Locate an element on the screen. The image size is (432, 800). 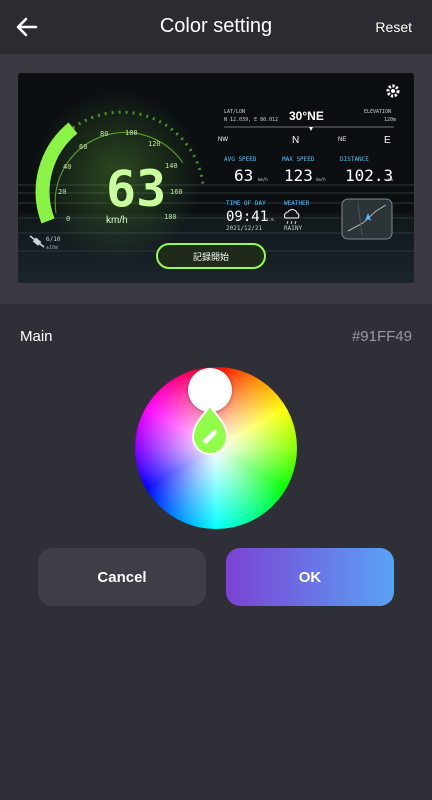
svg-text: 記録開始 is located at coordinates (211, 257).